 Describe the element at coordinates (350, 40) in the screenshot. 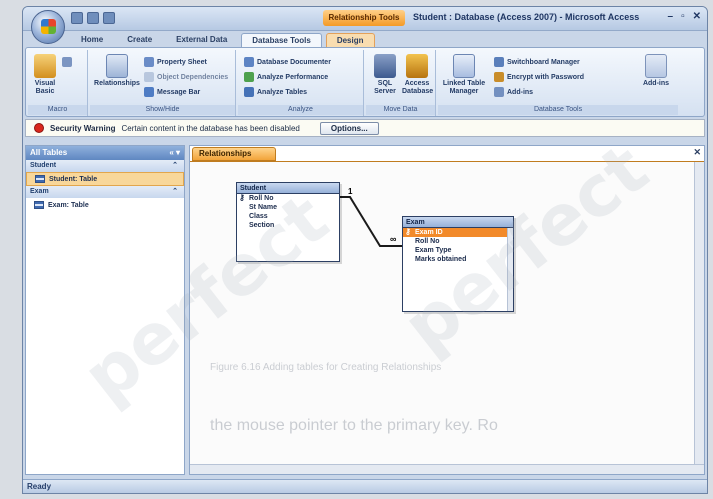

I see `tab-design: Design` at that location.